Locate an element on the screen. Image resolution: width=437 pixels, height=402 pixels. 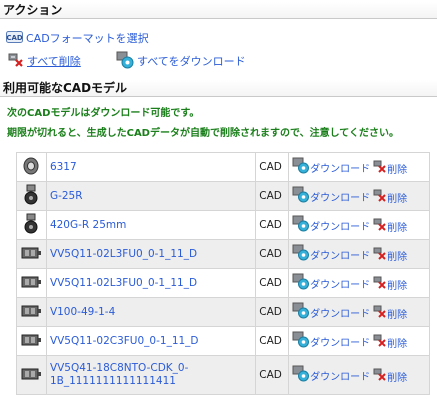
cad-format-icon: CAD is located at coordinates (14, 38).